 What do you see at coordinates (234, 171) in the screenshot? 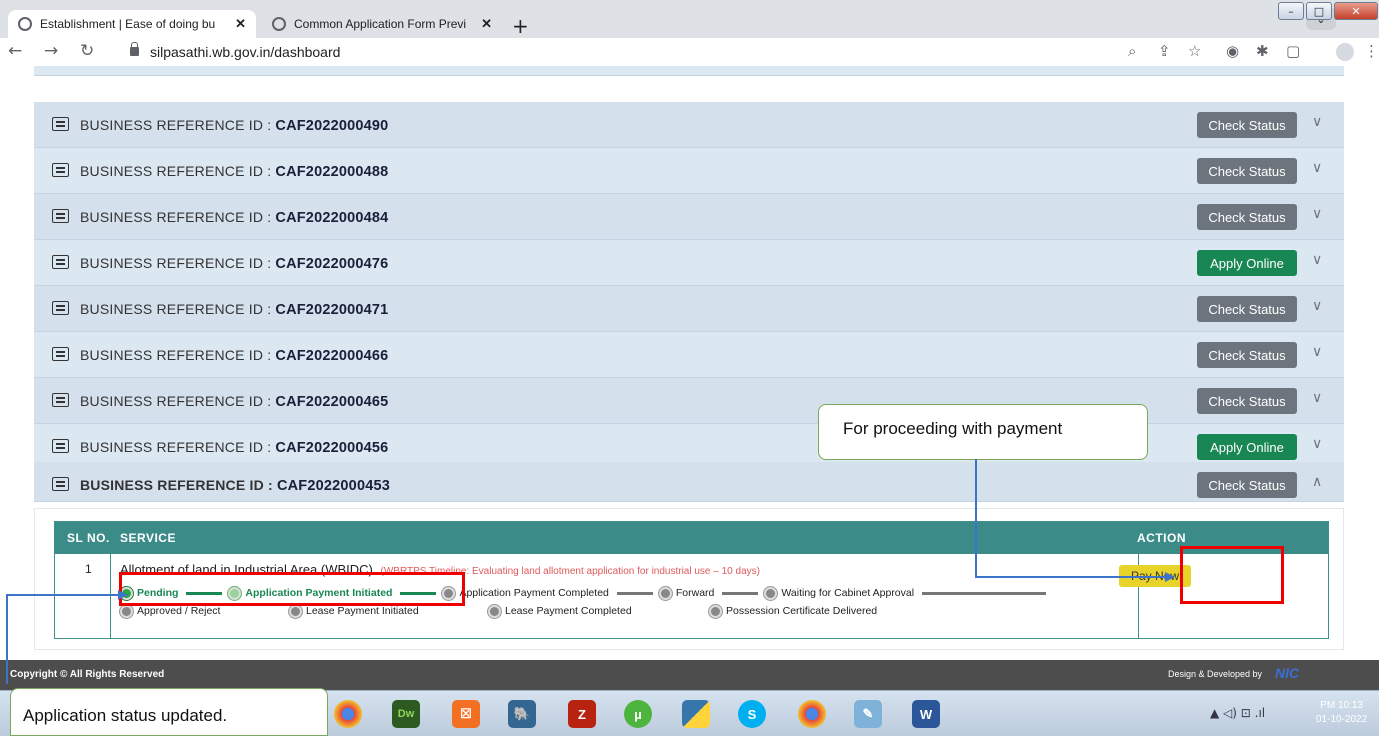
I see `reference-label: BUSINESS REFERENCE ID : CAF2022000488` at bounding box center [234, 171].